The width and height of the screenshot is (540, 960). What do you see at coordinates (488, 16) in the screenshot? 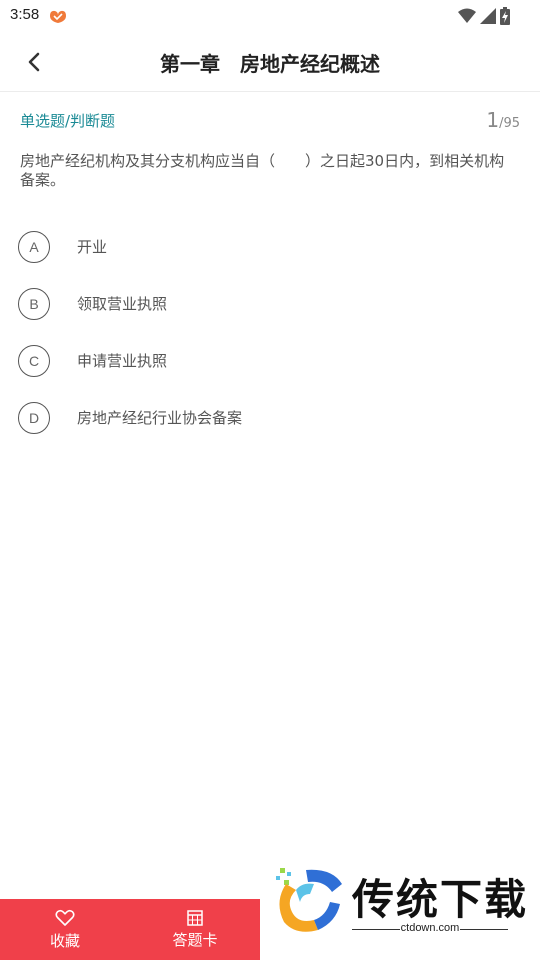
I see `signal-icon` at bounding box center [488, 16].